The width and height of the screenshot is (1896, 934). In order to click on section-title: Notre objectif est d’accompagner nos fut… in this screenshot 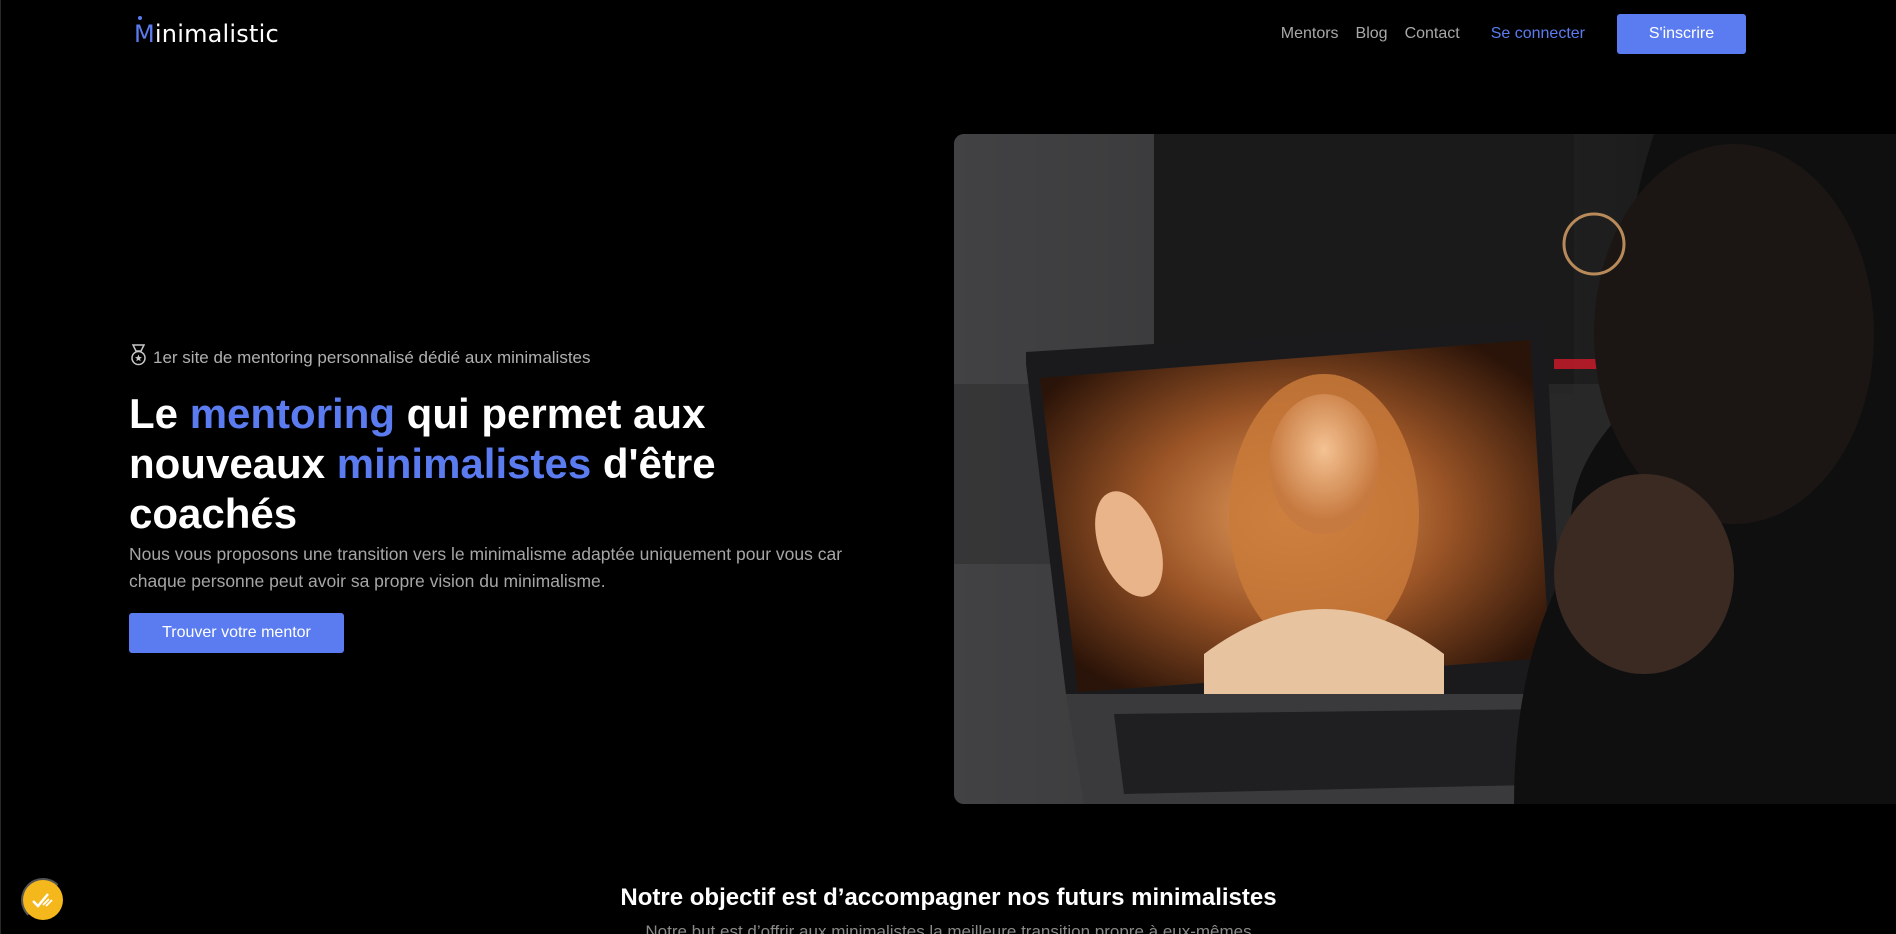, I will do `click(948, 897)`.